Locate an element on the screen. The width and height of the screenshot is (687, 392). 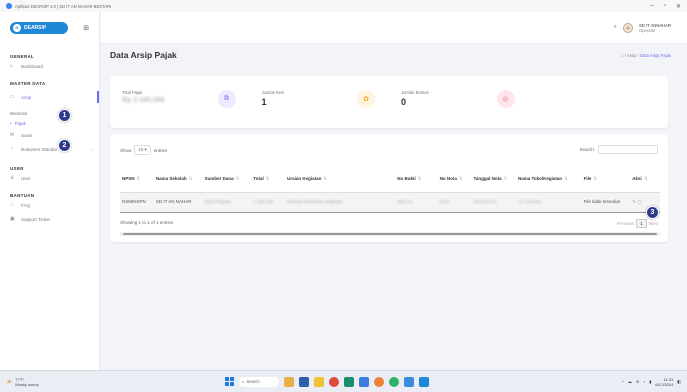
next-button: Next is located at coordinates (653, 223).